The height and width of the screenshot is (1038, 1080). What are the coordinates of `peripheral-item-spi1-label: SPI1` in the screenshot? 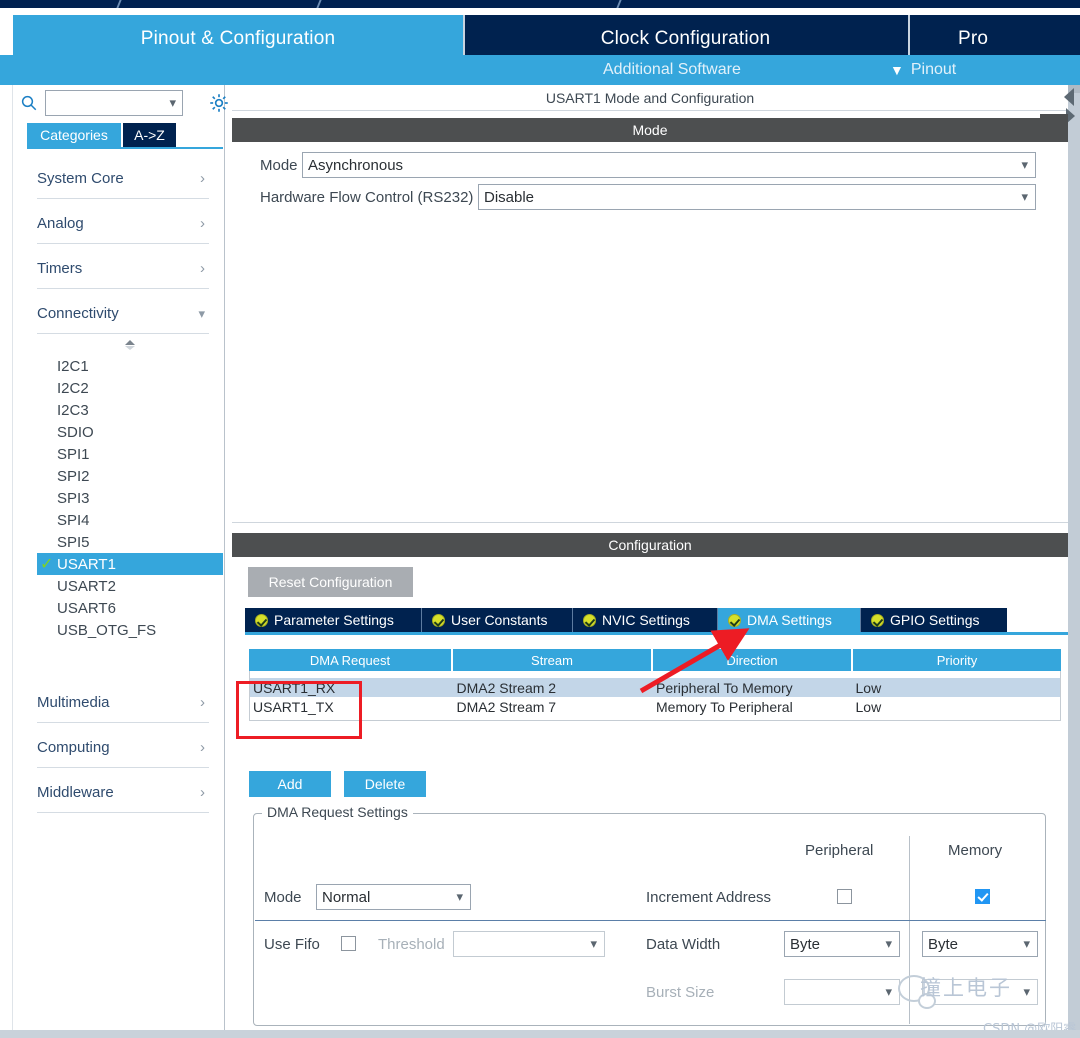 It's located at (73, 454).